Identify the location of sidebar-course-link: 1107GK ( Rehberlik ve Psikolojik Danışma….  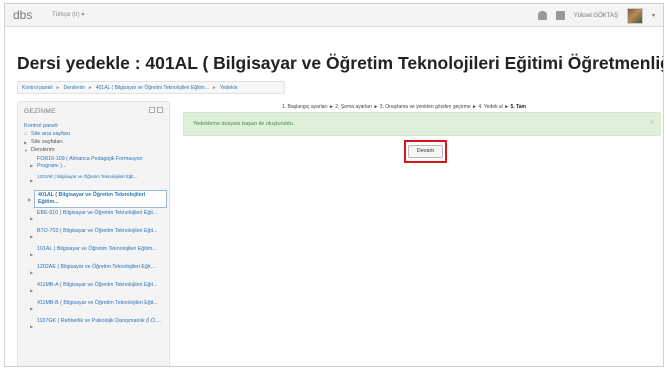
(101, 321).